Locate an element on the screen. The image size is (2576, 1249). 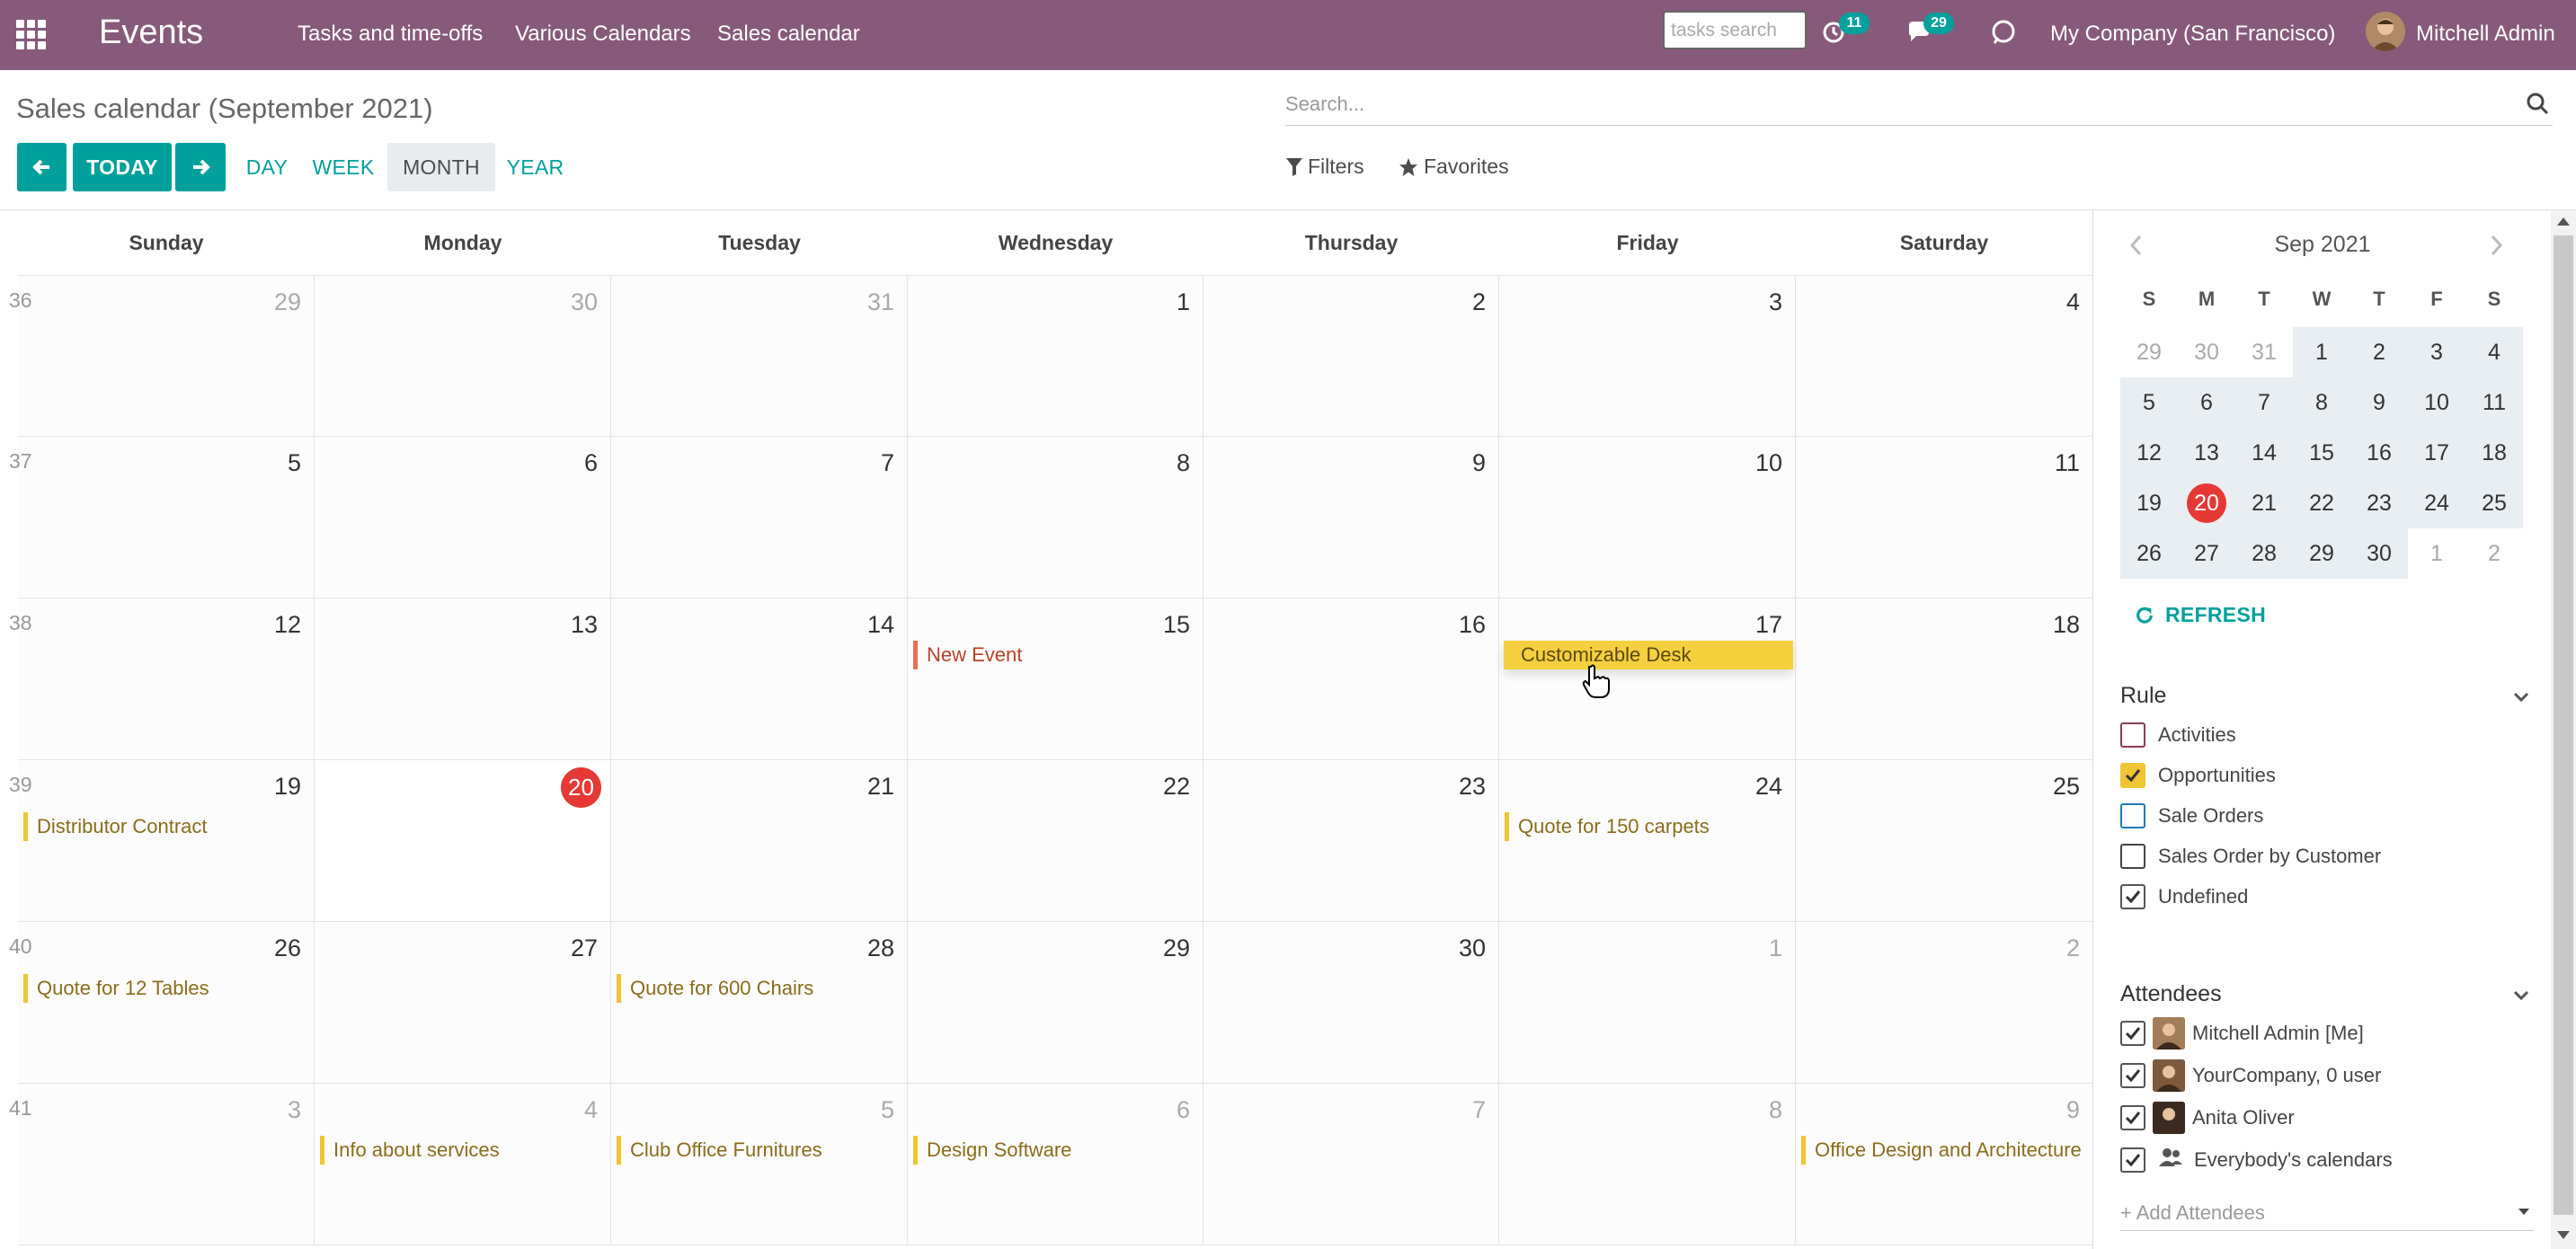
day-number: 14 is located at coordinates (880, 625).